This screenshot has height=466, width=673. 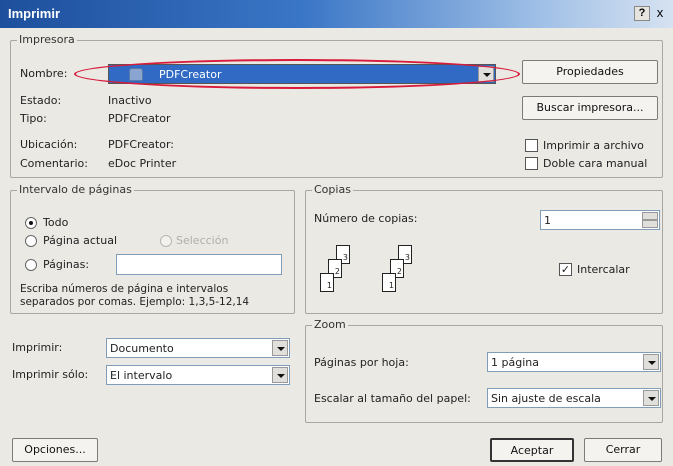 I want to click on scale-value: Sin ajuste de escala, so click(x=546, y=398).